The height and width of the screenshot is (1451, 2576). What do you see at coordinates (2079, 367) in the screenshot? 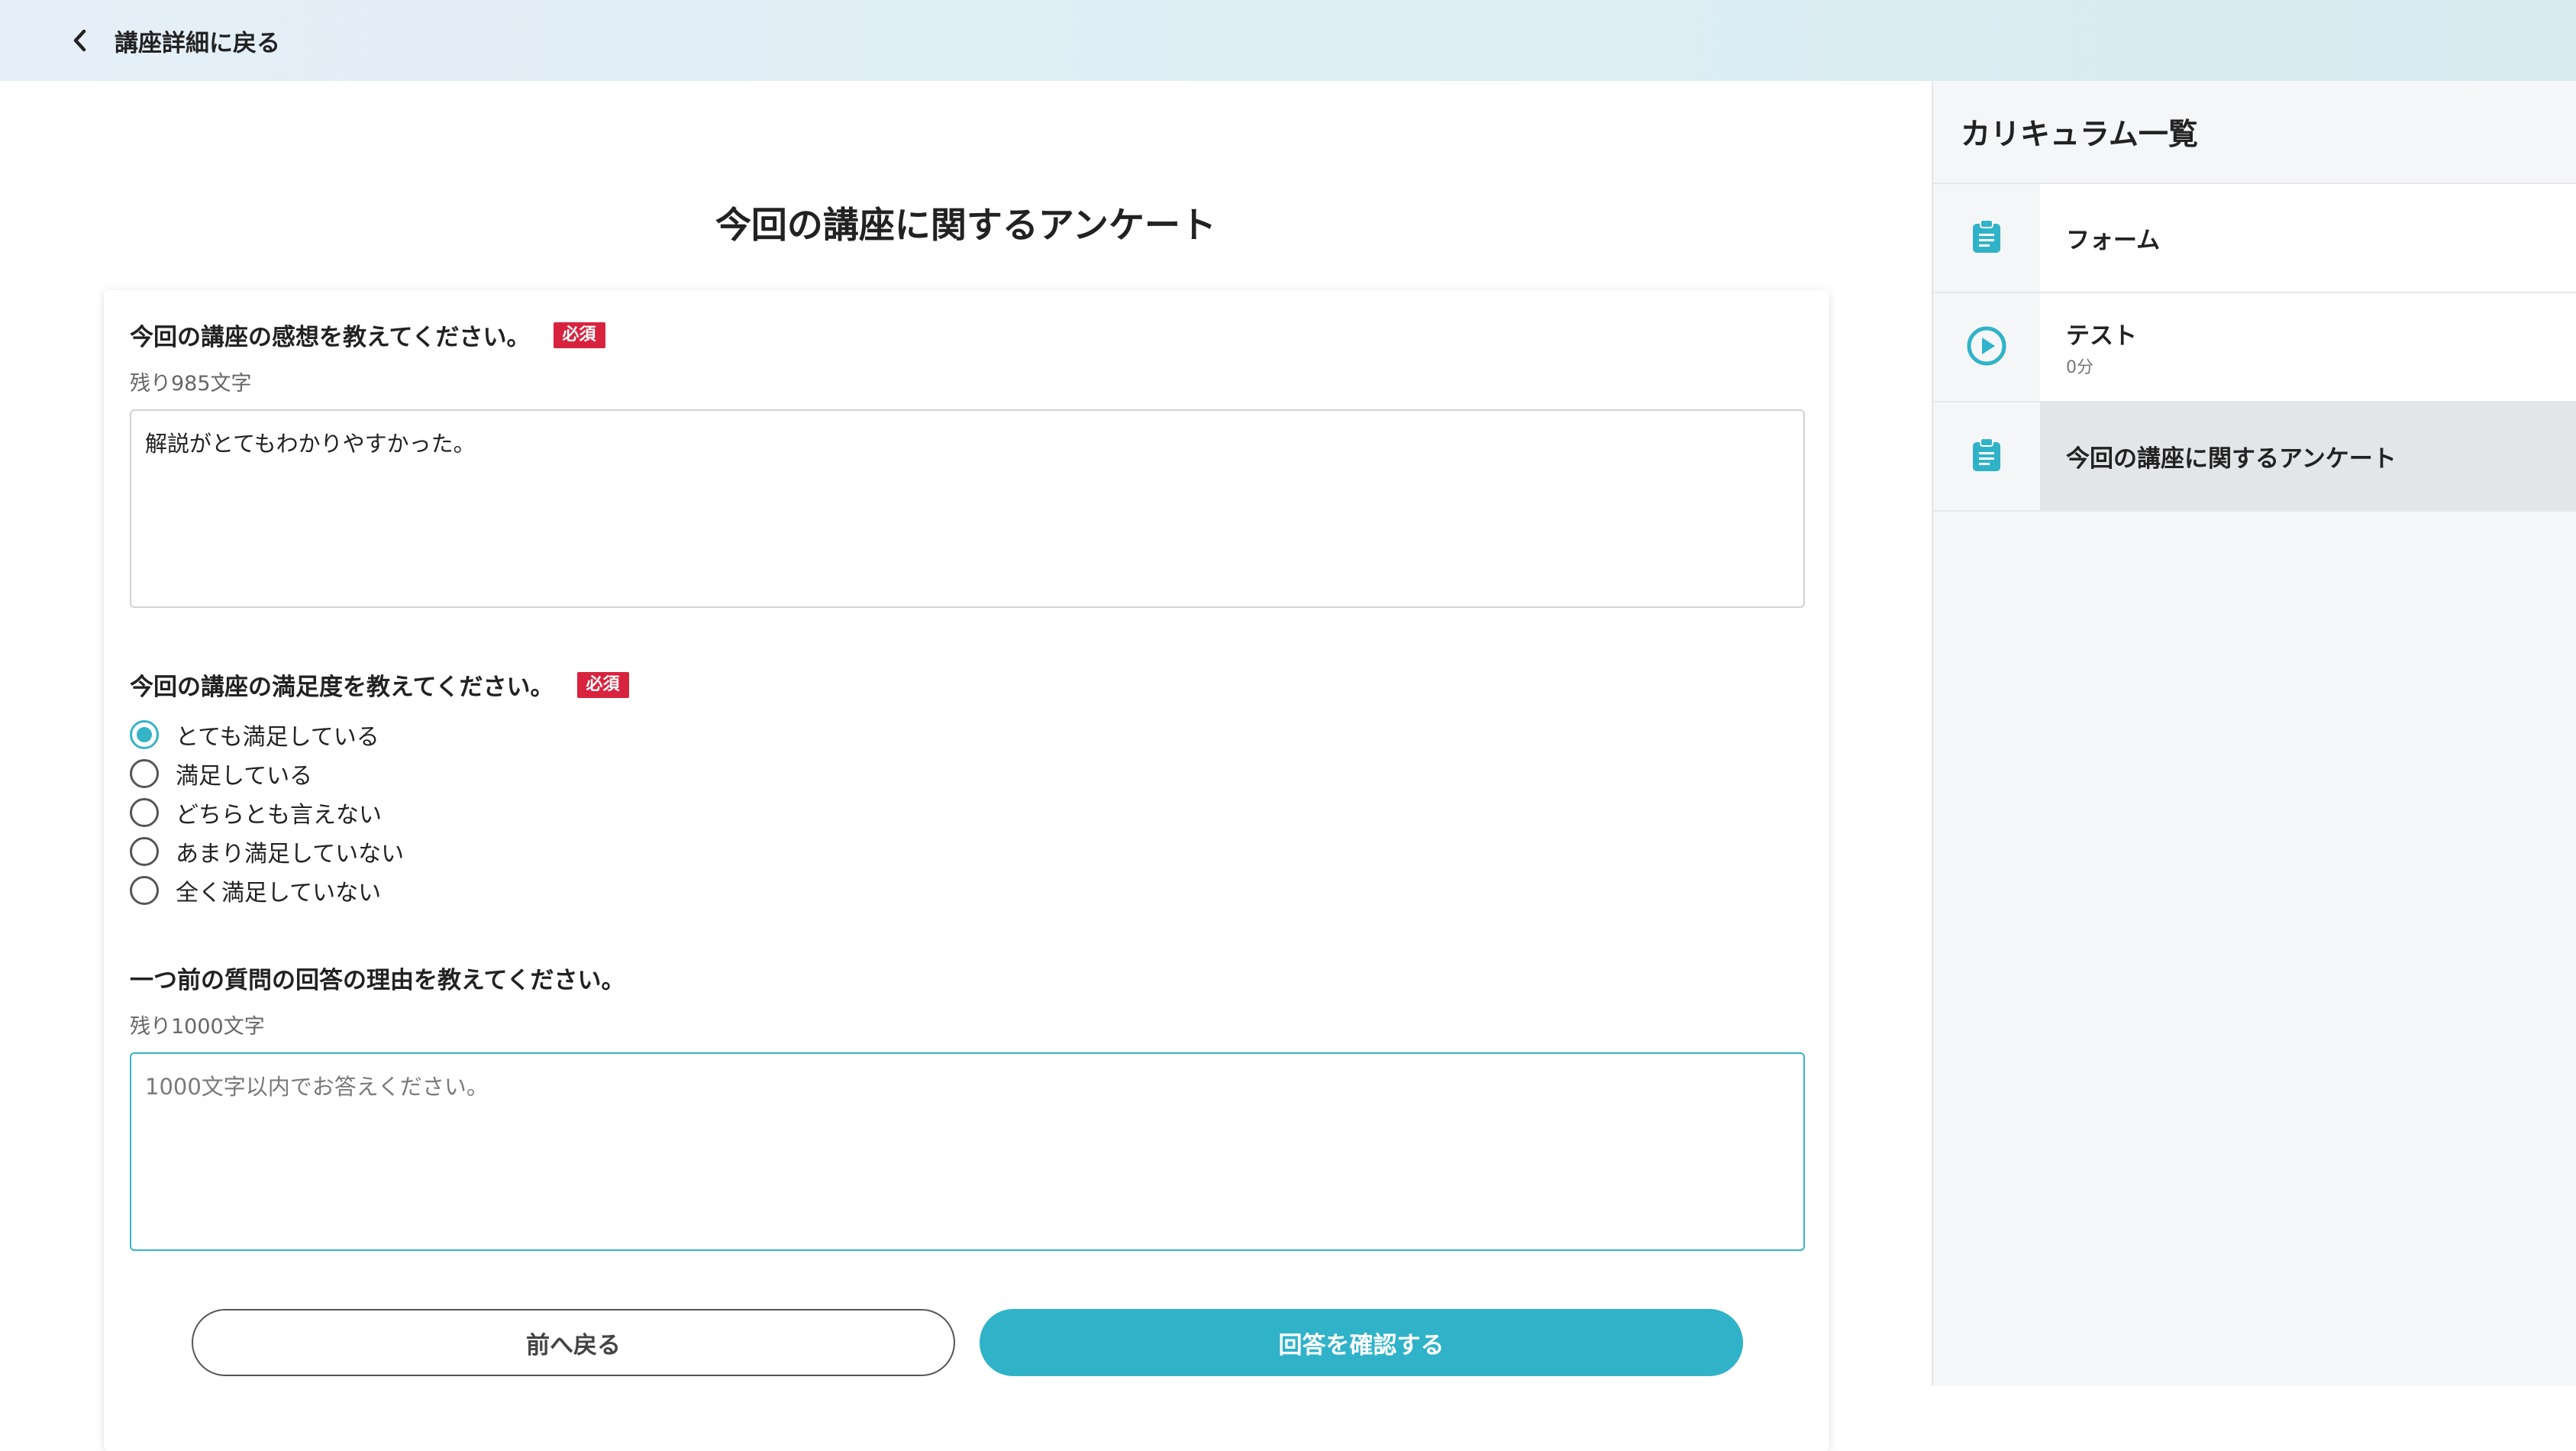
I see `curriculum-item-duration: 0分` at bounding box center [2079, 367].